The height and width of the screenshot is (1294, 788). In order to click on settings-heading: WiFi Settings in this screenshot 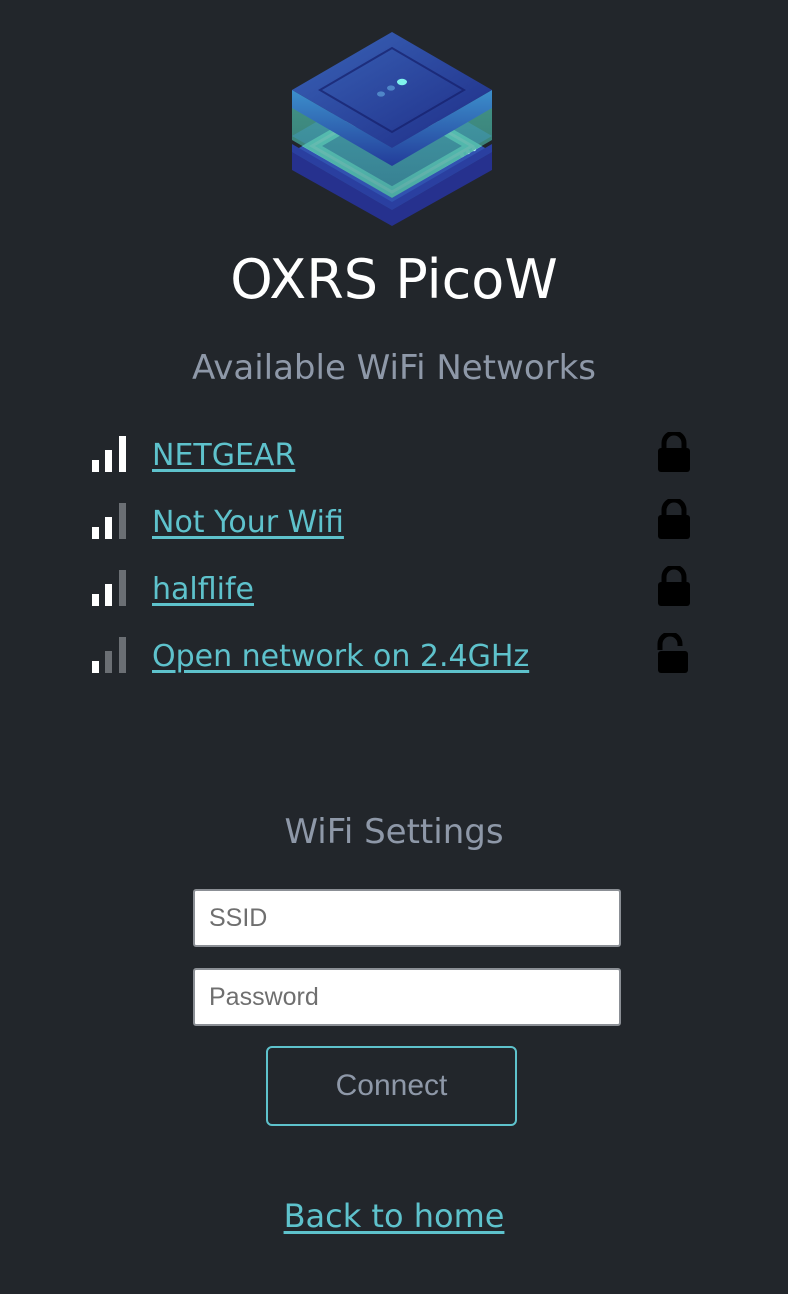, I will do `click(394, 832)`.